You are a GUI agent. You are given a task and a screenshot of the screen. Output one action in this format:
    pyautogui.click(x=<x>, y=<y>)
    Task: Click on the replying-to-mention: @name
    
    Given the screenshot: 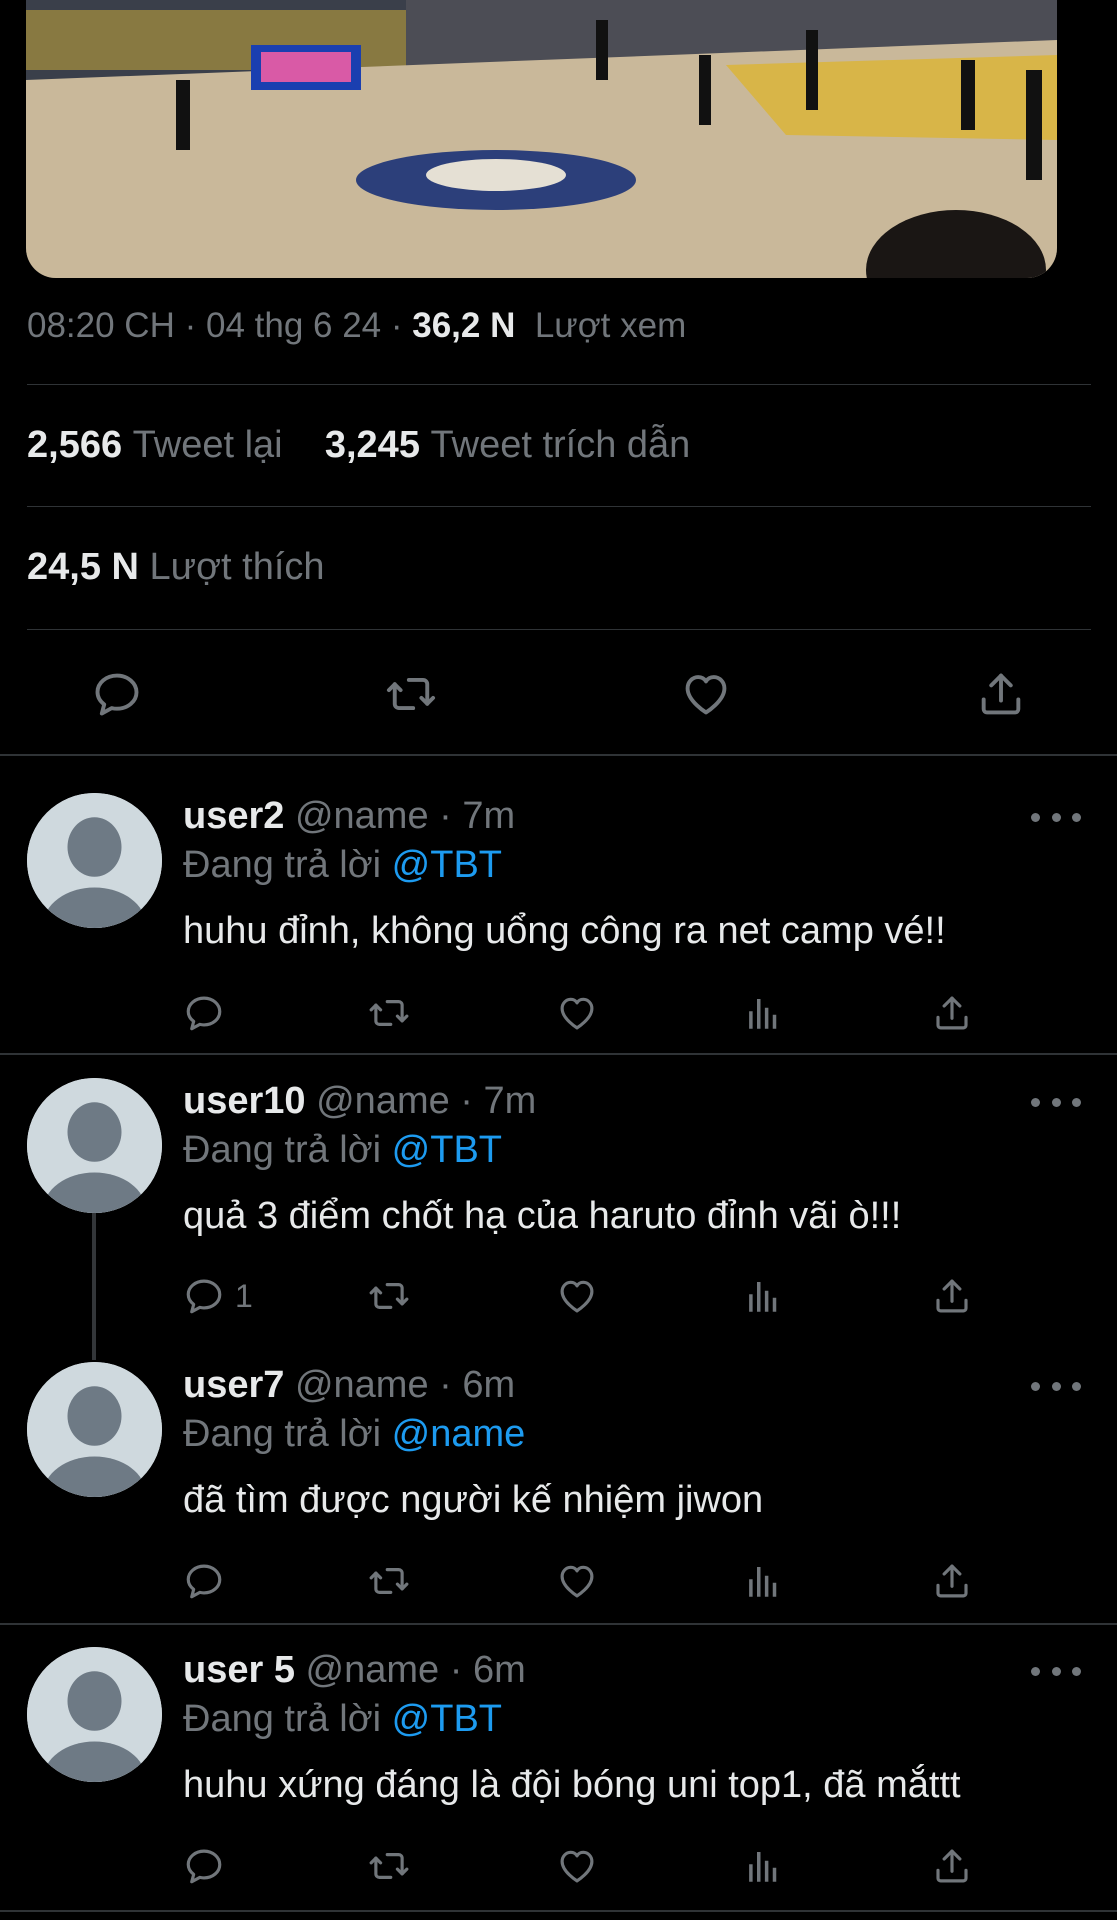 What is the action you would take?
    pyautogui.click(x=459, y=1434)
    